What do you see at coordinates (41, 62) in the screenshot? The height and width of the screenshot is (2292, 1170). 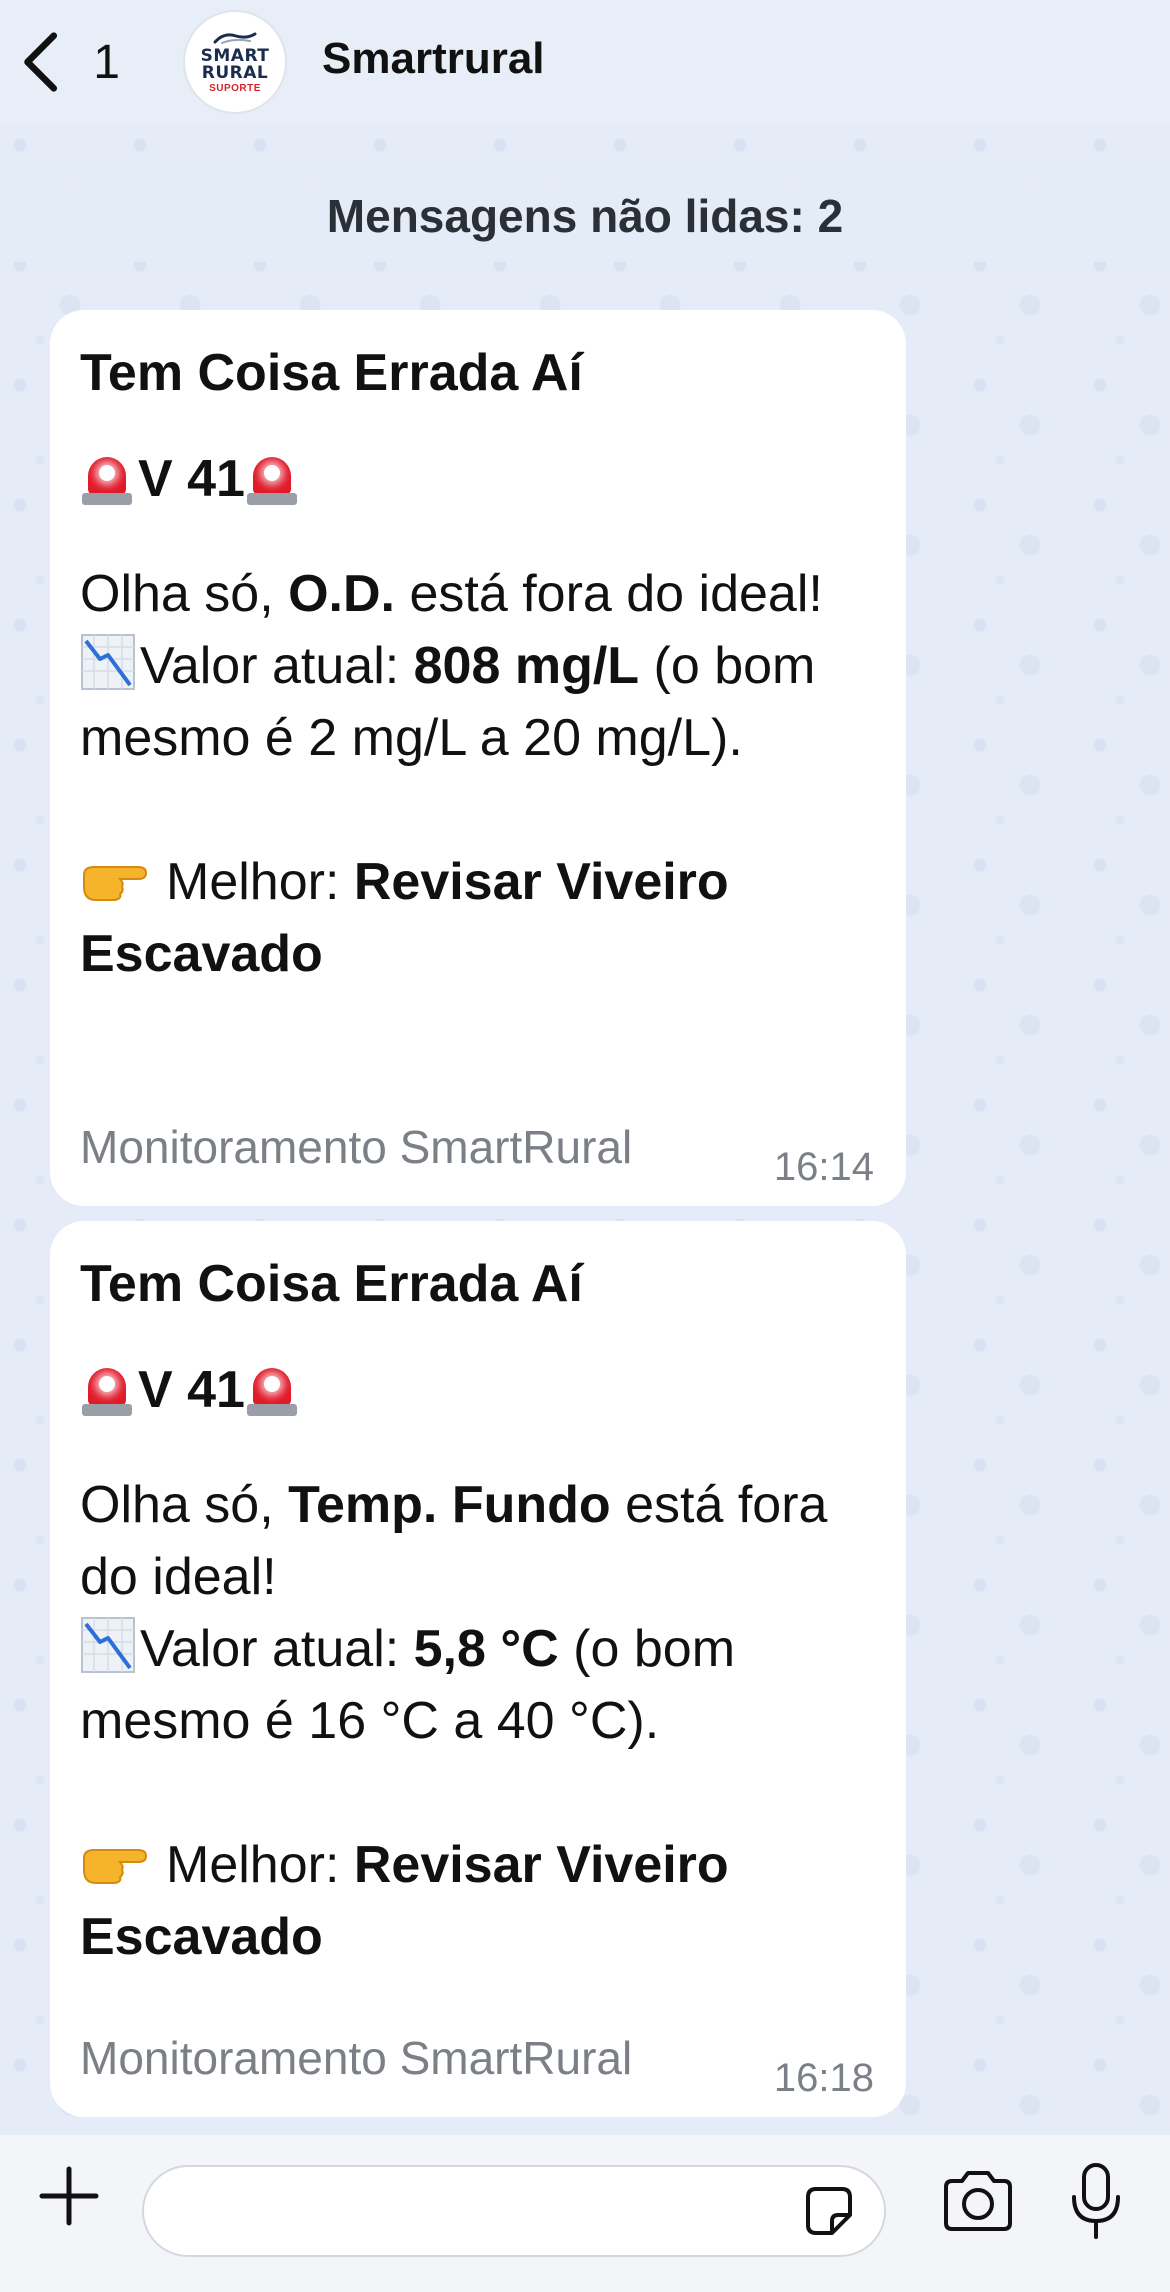 I see `chevron-left-icon` at bounding box center [41, 62].